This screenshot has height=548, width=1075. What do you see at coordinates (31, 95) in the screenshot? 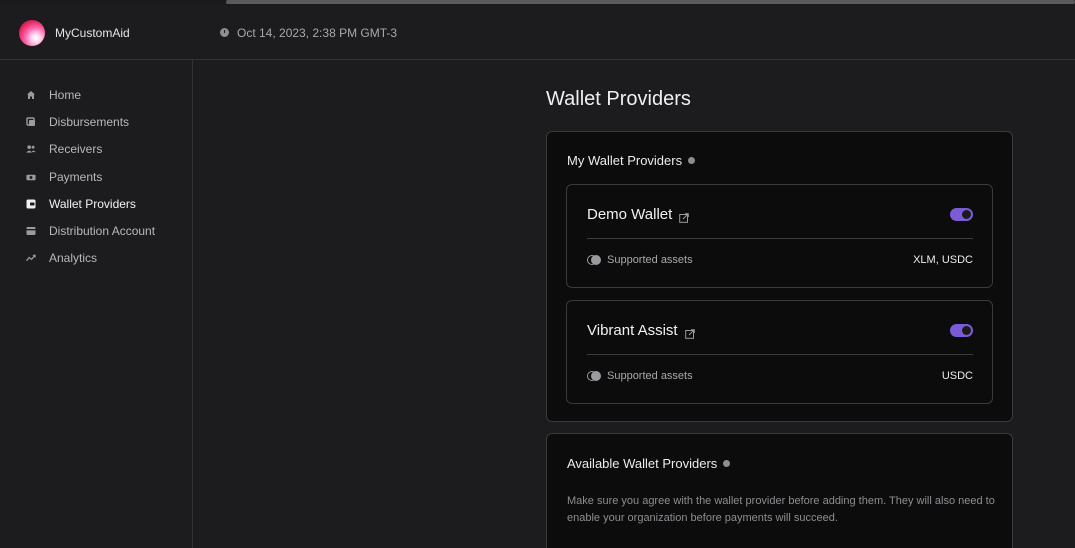
I see `home-icon` at bounding box center [31, 95].